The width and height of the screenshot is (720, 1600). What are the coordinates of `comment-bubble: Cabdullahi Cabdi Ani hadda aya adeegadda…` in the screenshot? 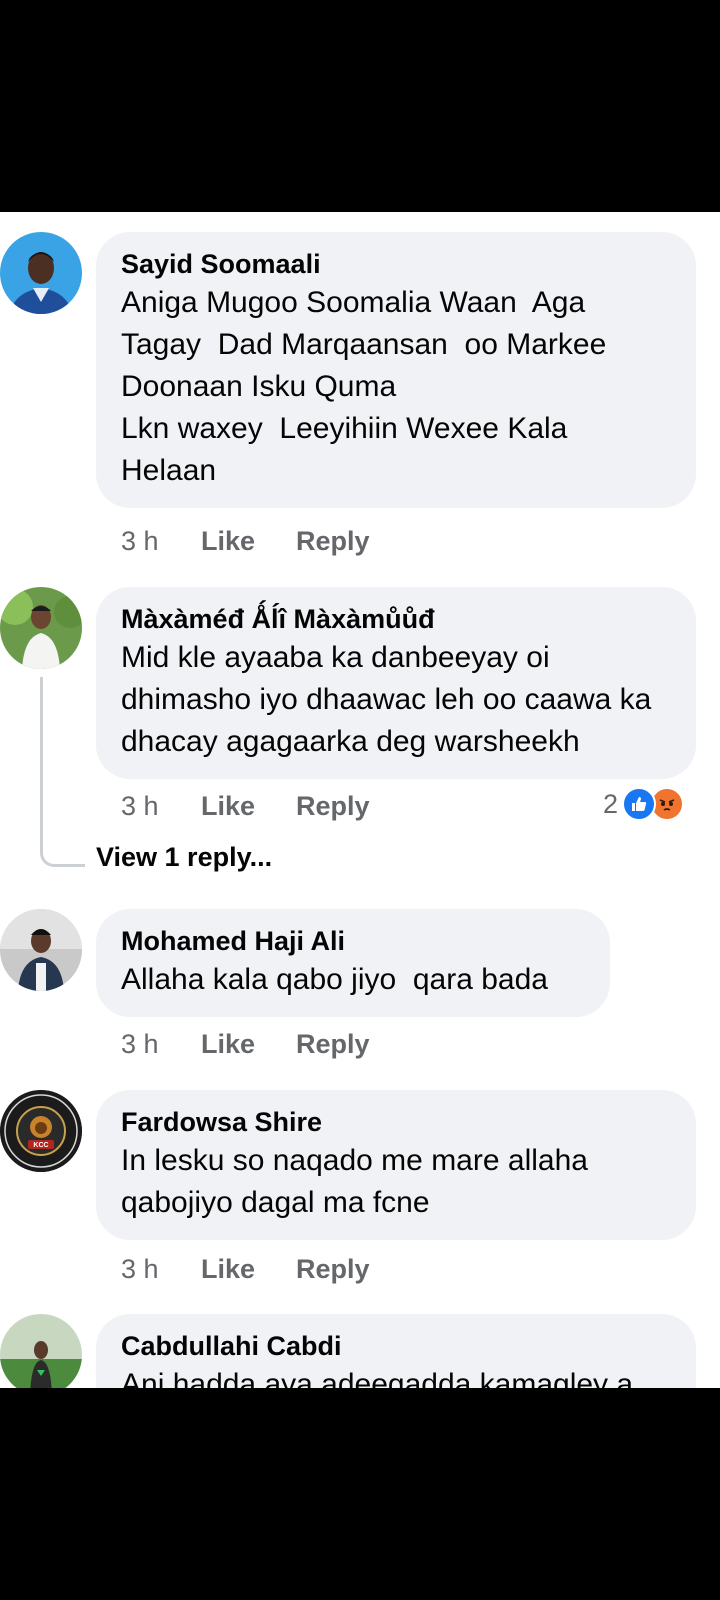 It's located at (396, 1351).